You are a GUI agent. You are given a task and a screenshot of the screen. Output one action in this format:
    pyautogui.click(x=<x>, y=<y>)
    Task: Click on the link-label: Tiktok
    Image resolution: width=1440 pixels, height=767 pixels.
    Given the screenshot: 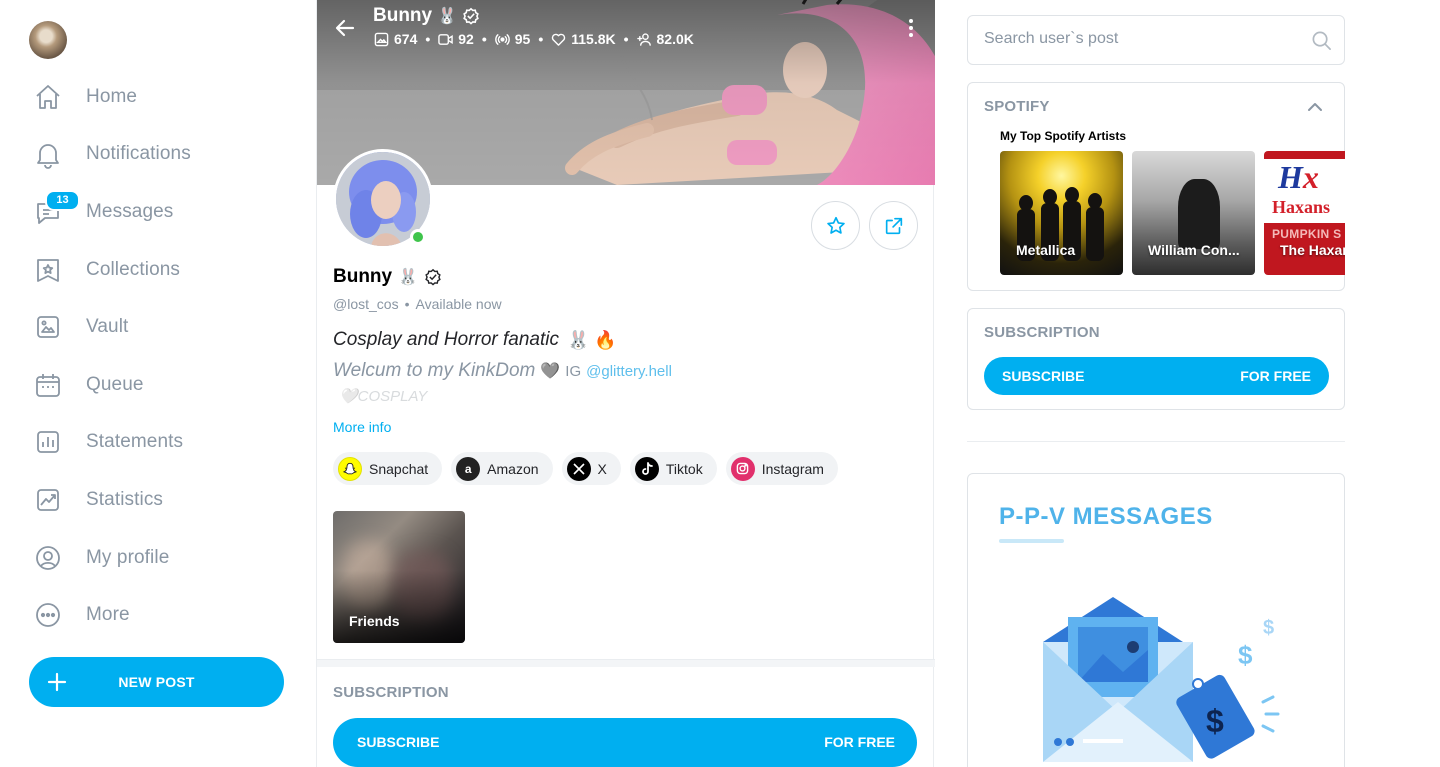 What is the action you would take?
    pyautogui.click(x=684, y=468)
    